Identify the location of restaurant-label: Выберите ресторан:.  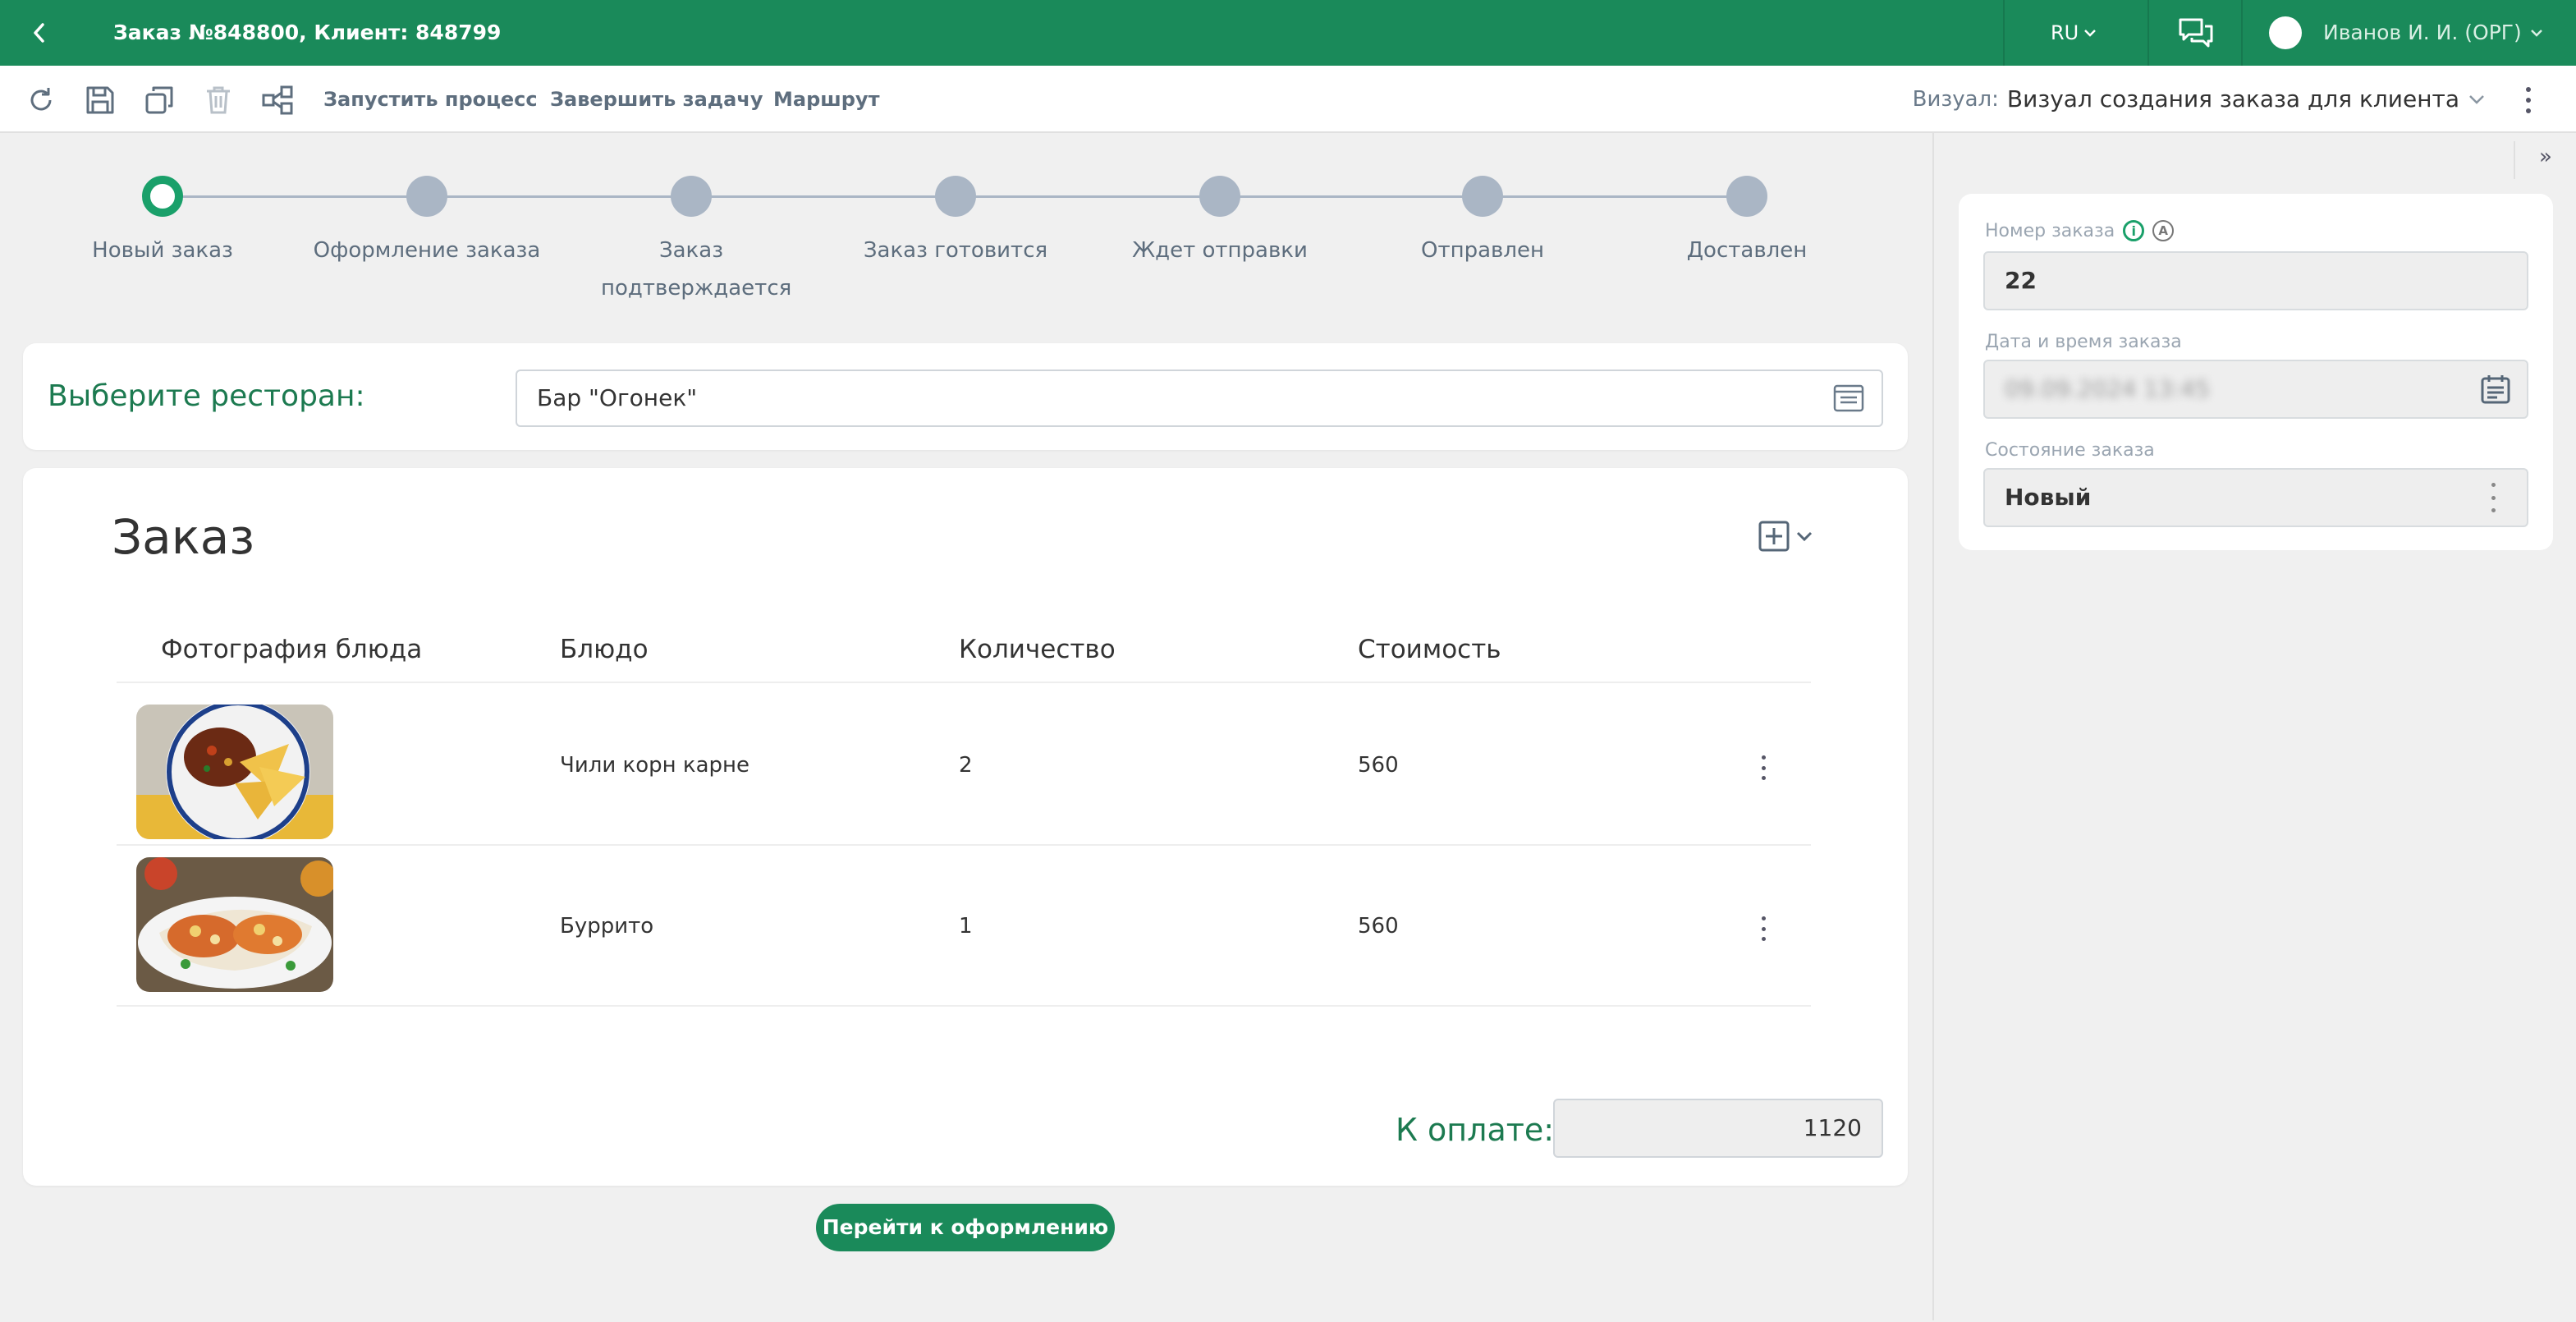
(207, 396).